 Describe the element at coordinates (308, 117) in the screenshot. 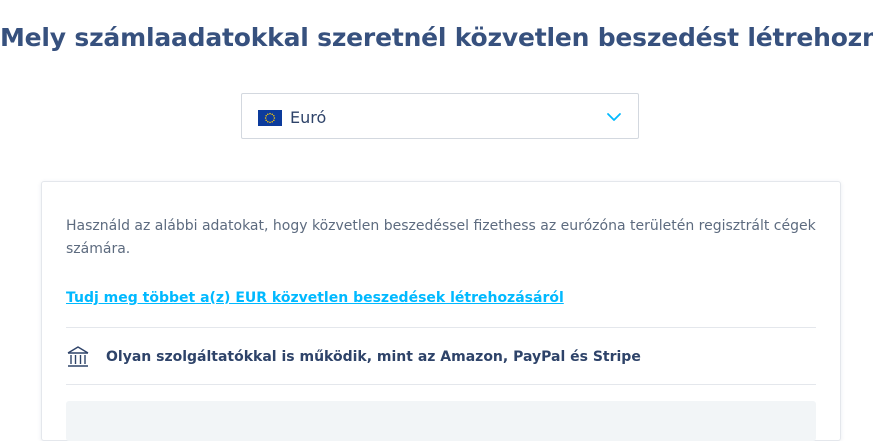

I see `currency-selected-value: Euró` at that location.